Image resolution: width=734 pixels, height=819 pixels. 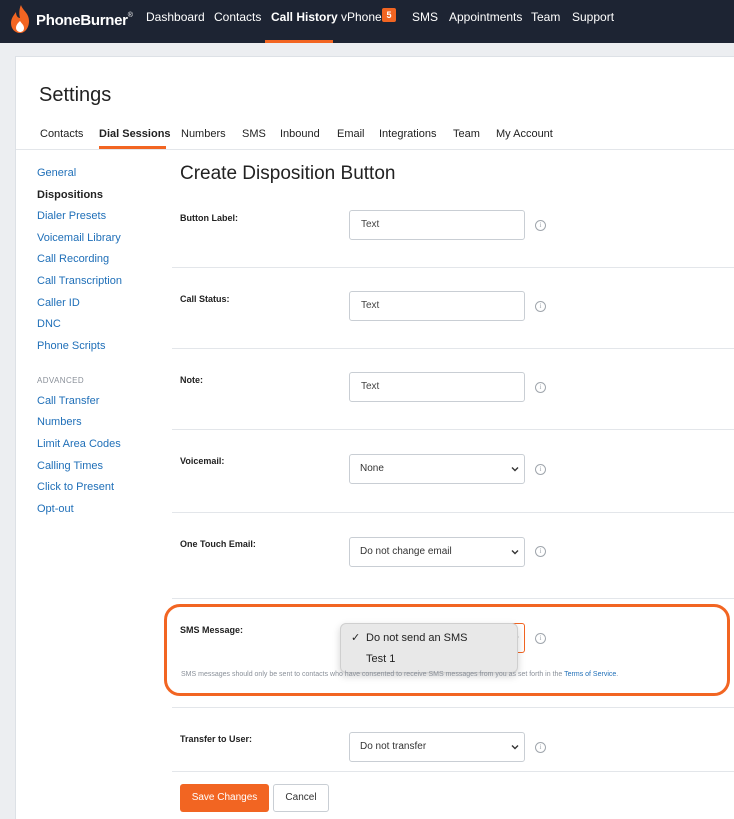 What do you see at coordinates (73, 259) in the screenshot?
I see `sidebar-item-call-recording: Call Recording` at bounding box center [73, 259].